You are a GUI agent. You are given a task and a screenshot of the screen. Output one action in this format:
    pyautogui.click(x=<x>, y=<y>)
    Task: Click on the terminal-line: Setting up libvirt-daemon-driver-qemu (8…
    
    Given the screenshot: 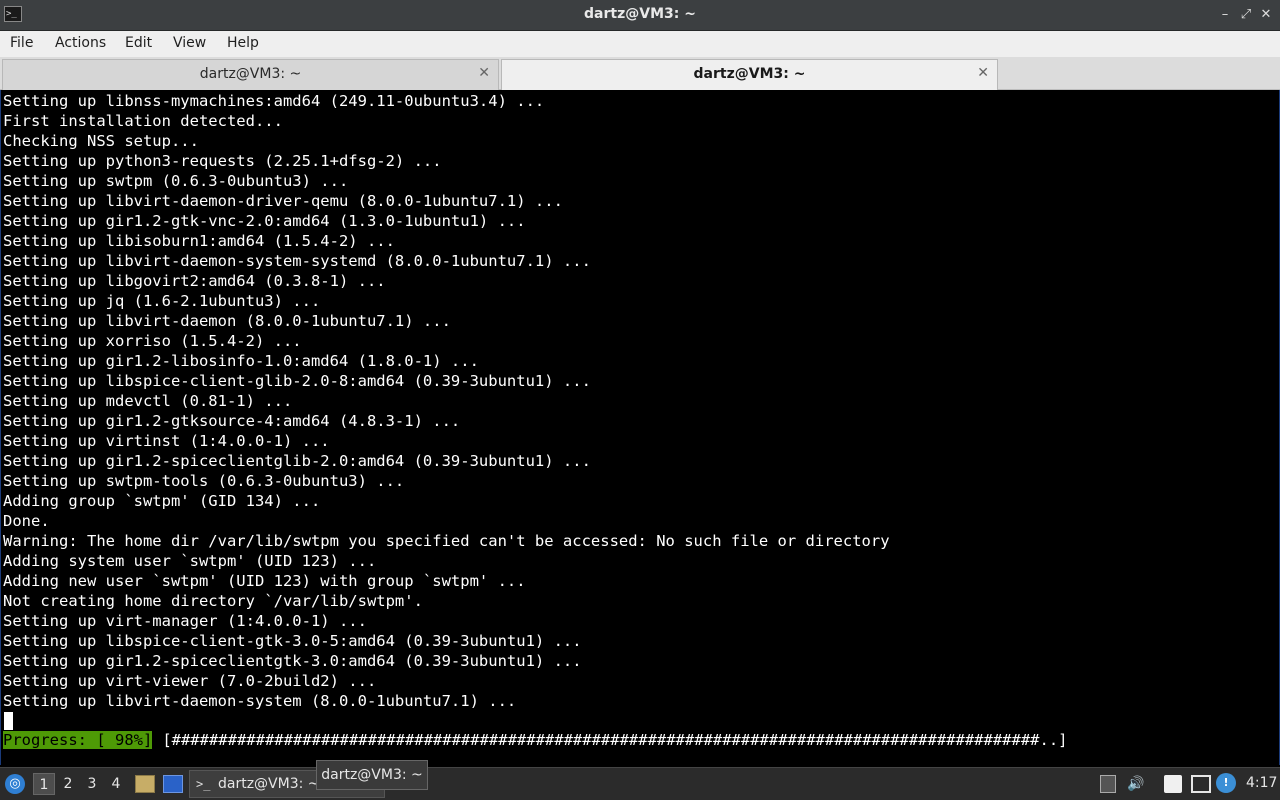 What is the action you would take?
    pyautogui.click(x=283, y=201)
    